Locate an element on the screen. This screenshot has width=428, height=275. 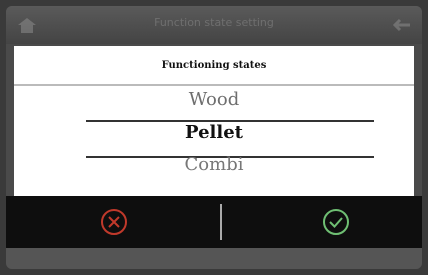
picker-title: Functioning states is located at coordinates (214, 66).